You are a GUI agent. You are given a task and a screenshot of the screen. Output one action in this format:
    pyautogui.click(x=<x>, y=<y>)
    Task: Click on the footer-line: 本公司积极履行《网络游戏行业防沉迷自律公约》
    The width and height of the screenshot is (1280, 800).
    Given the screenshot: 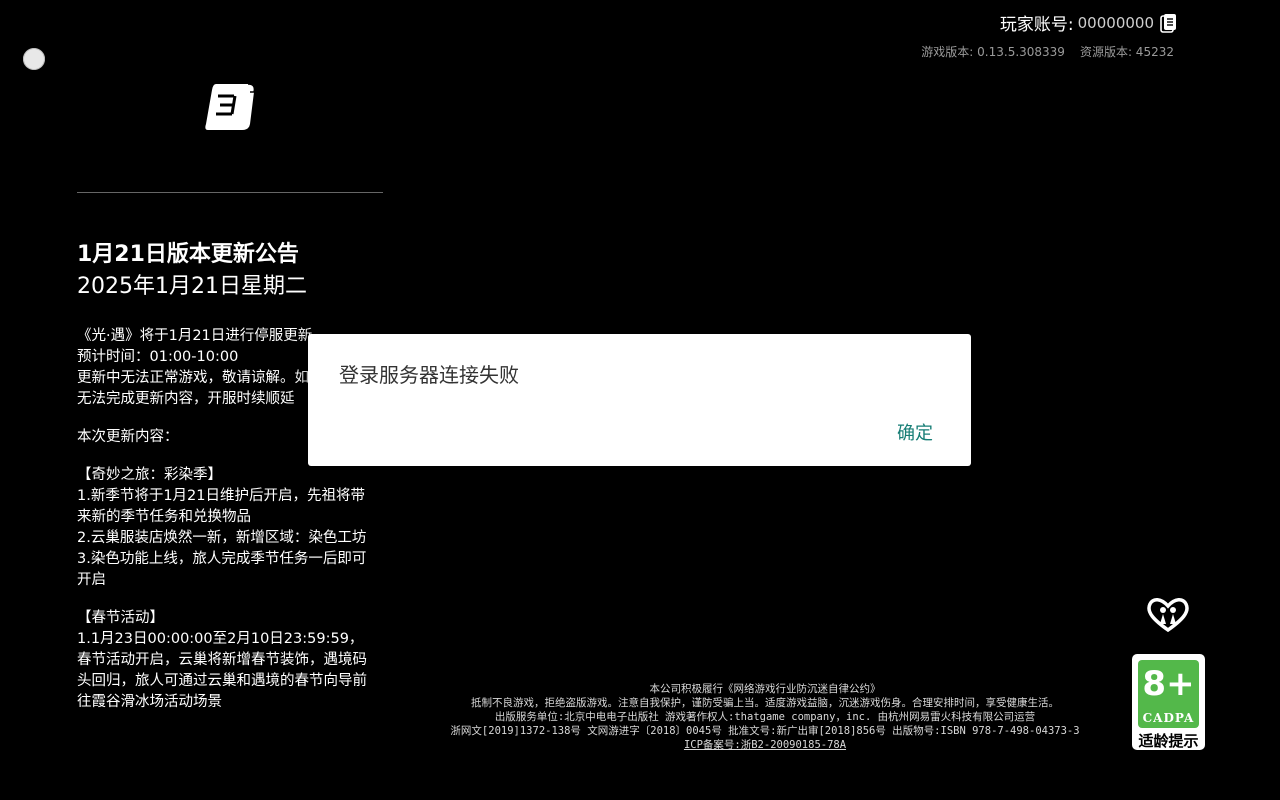 What is the action you would take?
    pyautogui.click(x=765, y=689)
    